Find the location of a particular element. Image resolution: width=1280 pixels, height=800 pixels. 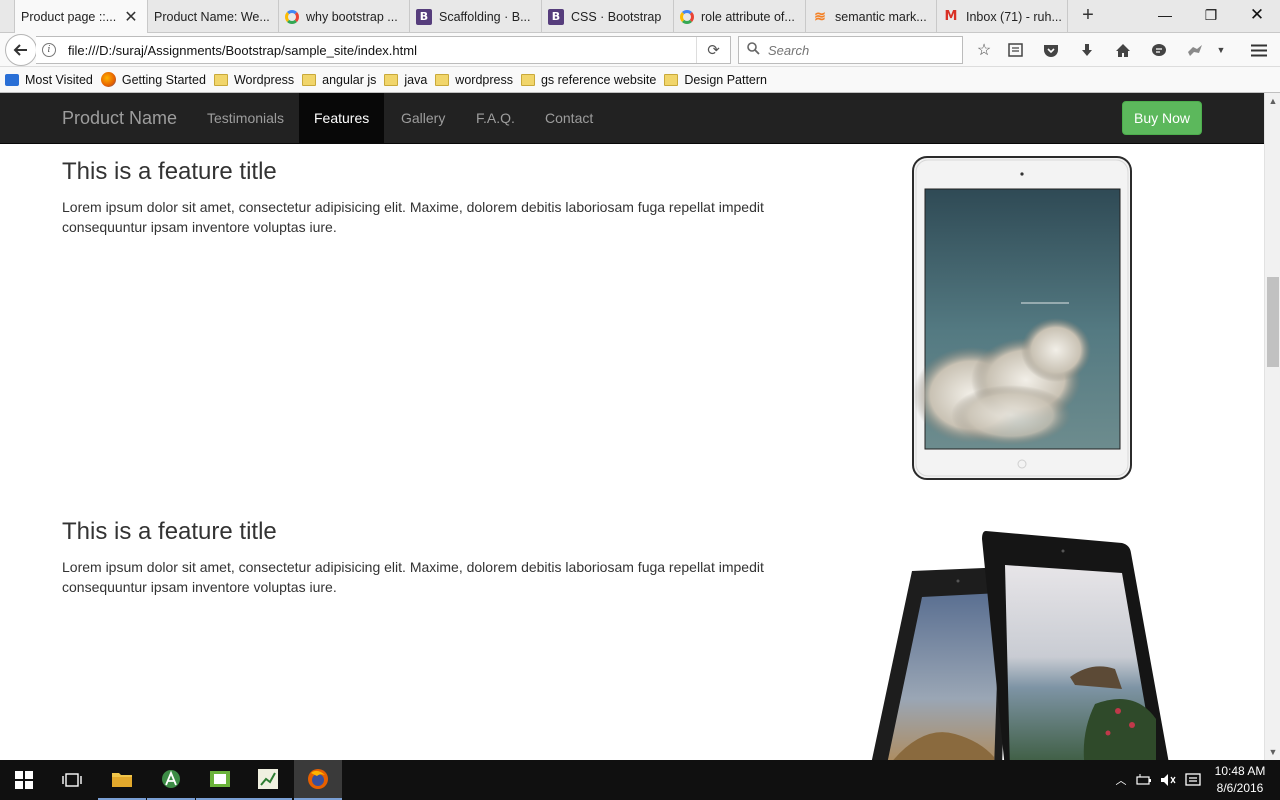

extension-icon is located at coordinates (1195, 50).